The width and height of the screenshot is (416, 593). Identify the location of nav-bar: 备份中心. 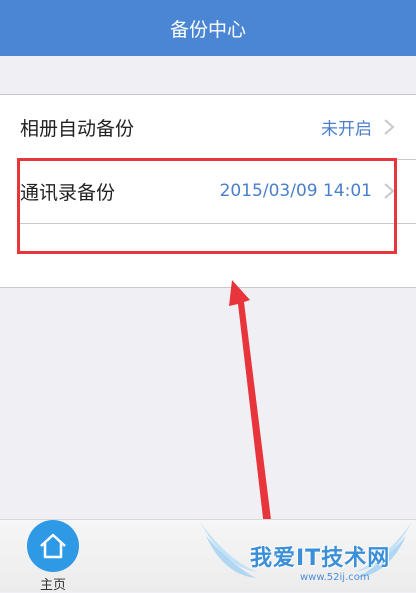
(208, 28).